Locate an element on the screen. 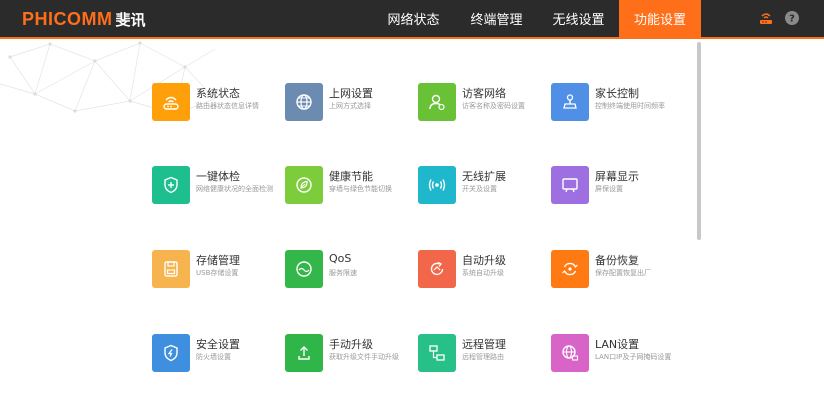 The image size is (824, 400). feature-system-status: 系统状态 路由器状态信息详情 is located at coordinates (214, 106).